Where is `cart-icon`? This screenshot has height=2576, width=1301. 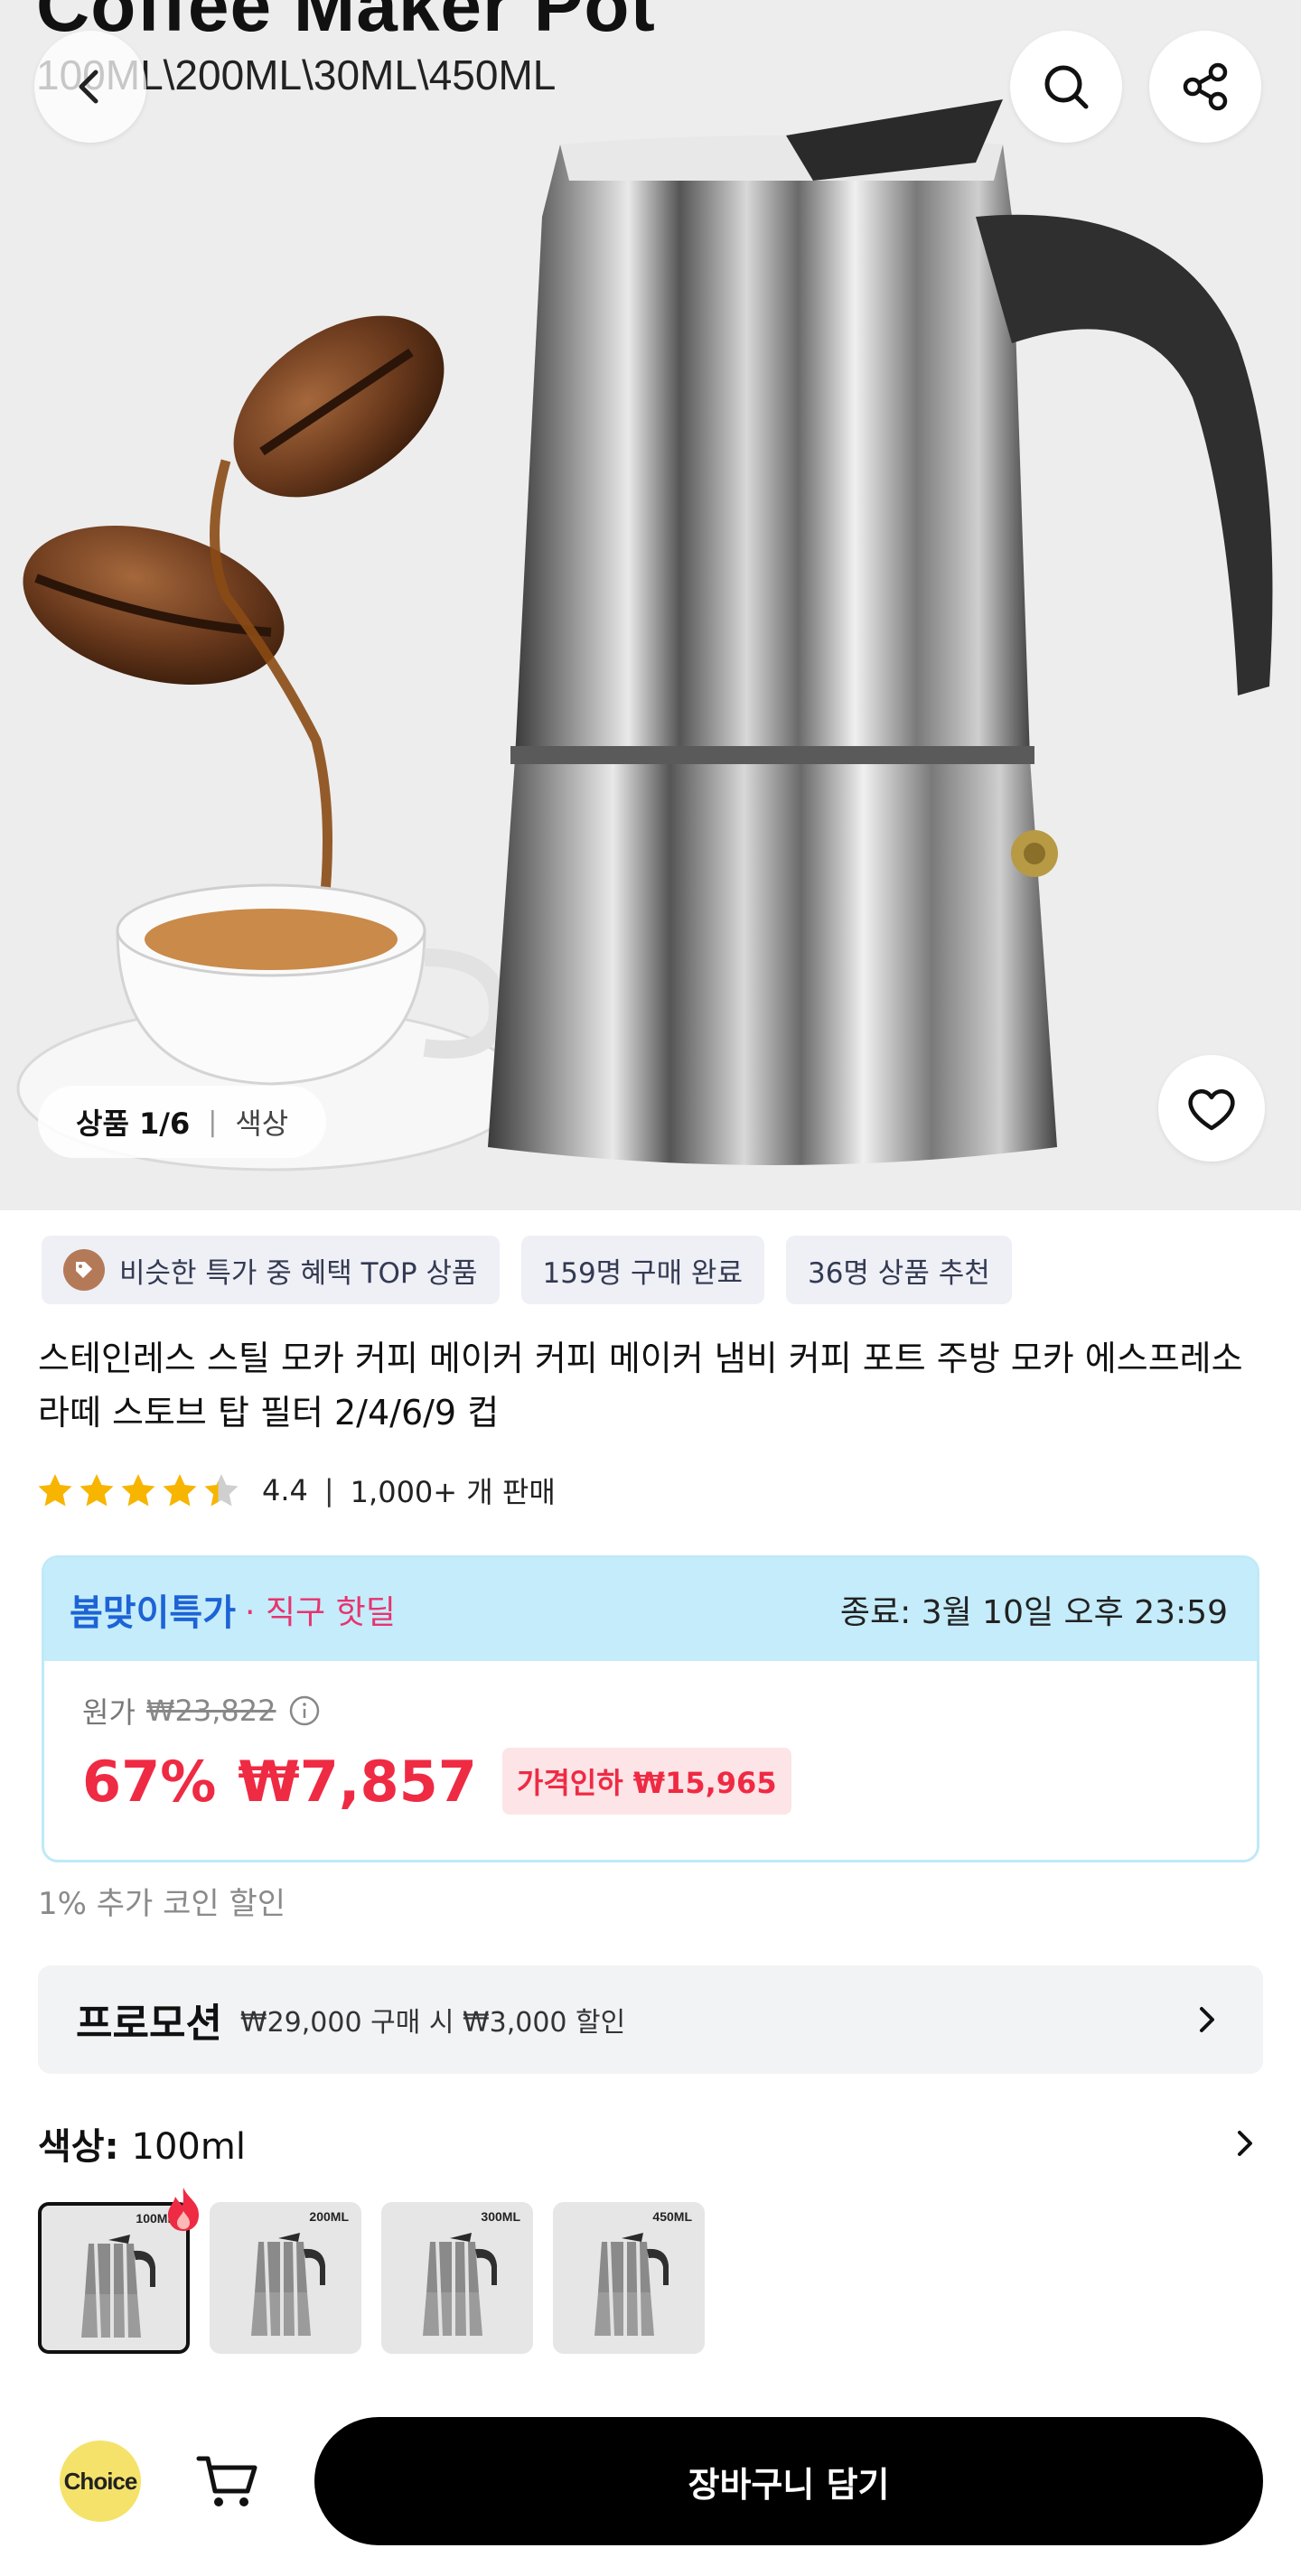 cart-icon is located at coordinates (227, 2482).